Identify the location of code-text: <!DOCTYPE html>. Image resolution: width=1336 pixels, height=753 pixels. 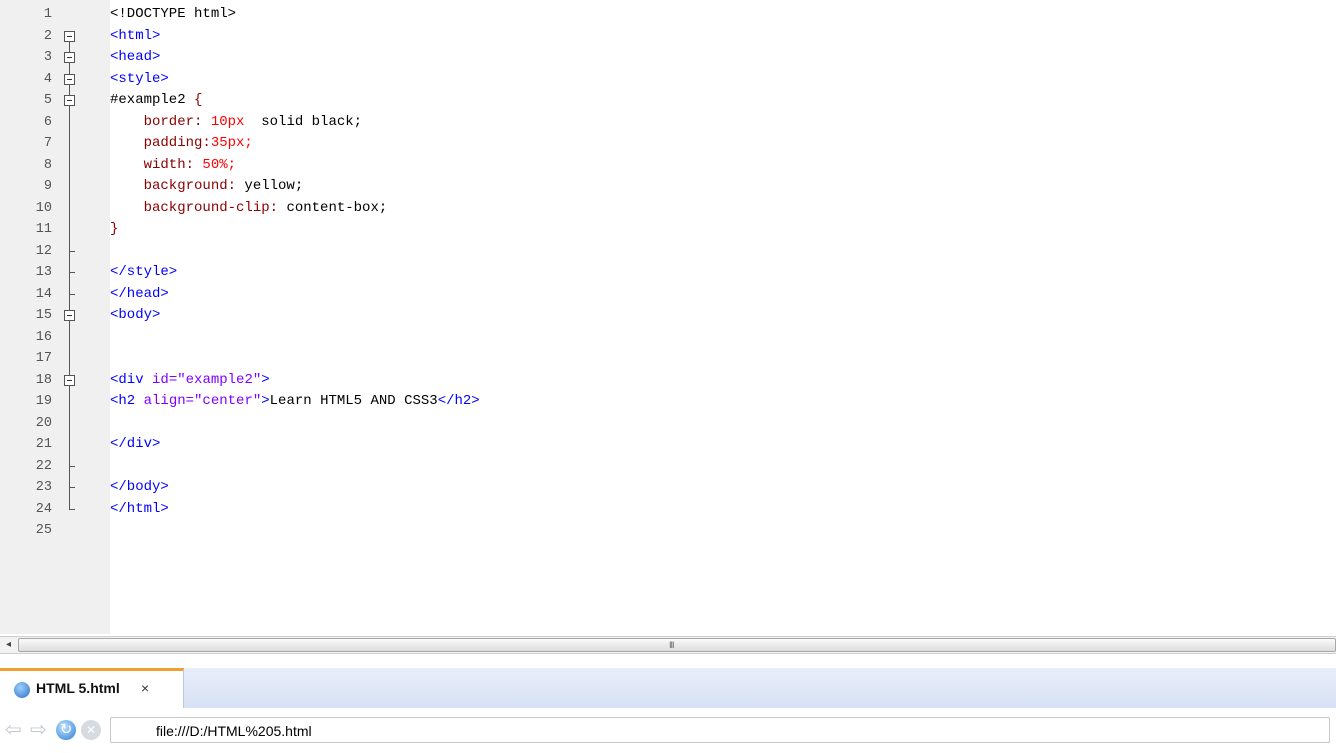
(173, 15).